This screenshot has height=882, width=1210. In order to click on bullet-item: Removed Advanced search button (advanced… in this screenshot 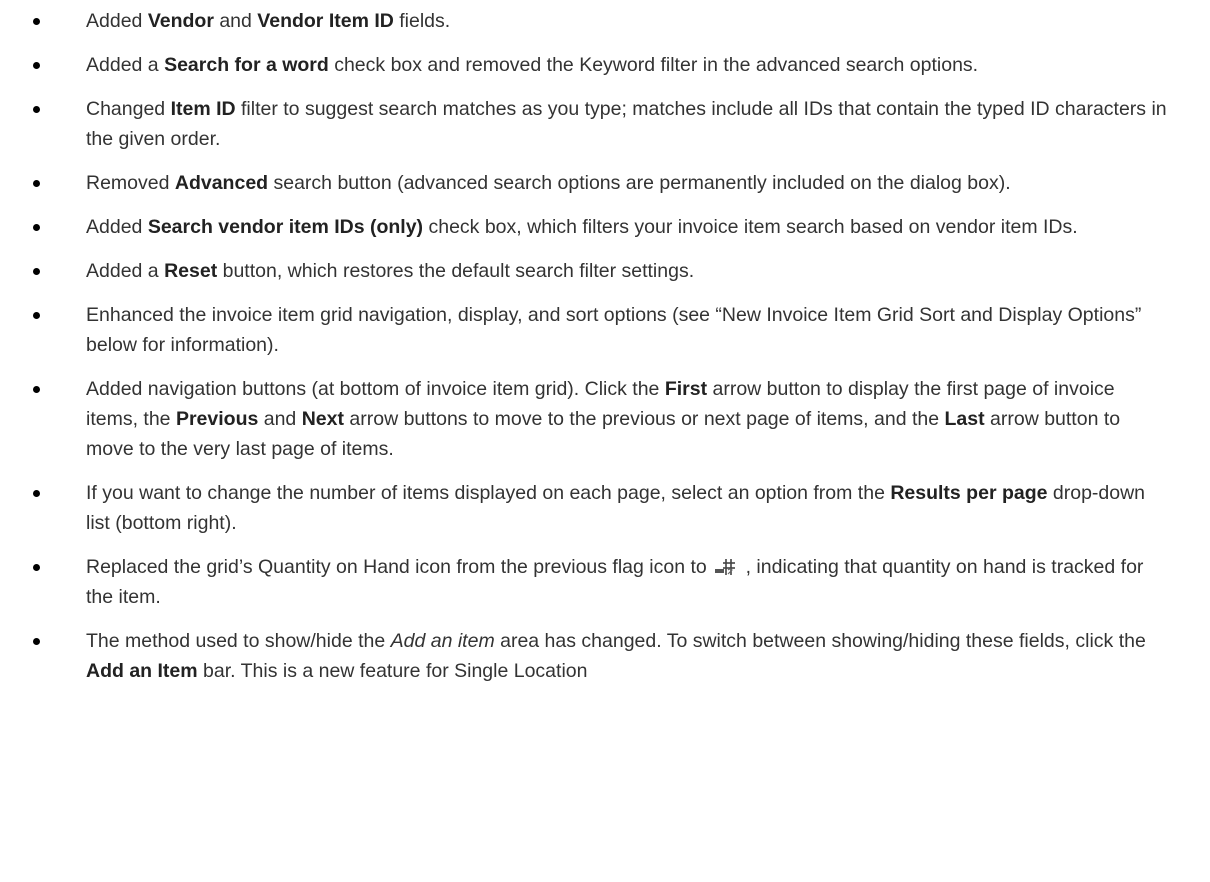, I will do `click(605, 183)`.